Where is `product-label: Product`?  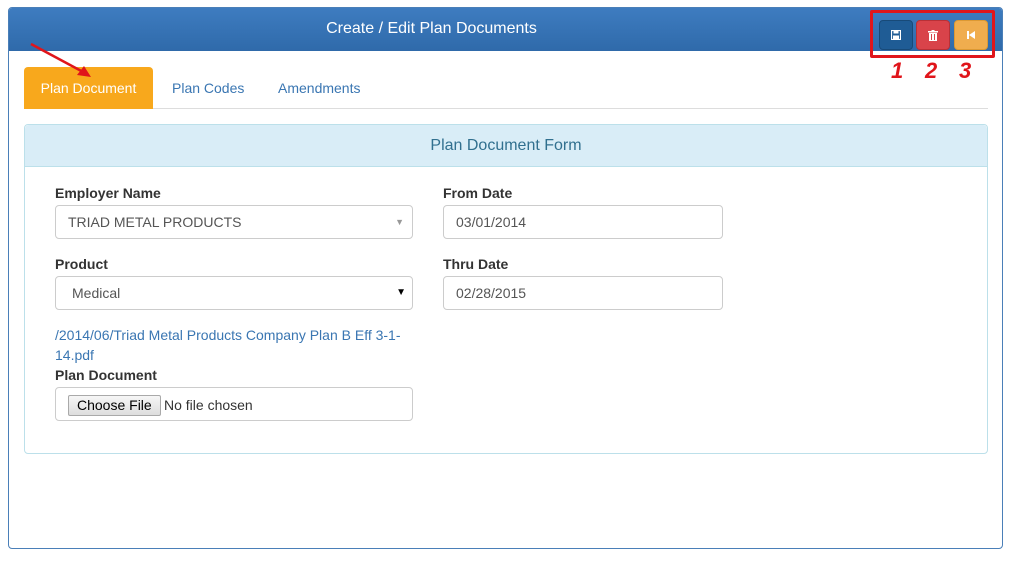
product-label: Product is located at coordinates (81, 264).